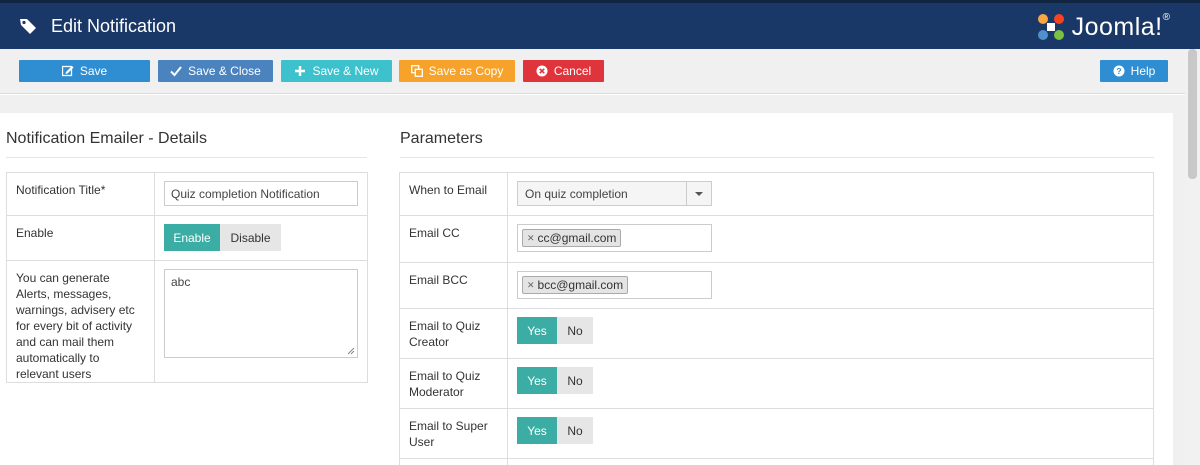 This screenshot has width=1200, height=465. What do you see at coordinates (777, 157) in the screenshot?
I see `parameters-divider` at bounding box center [777, 157].